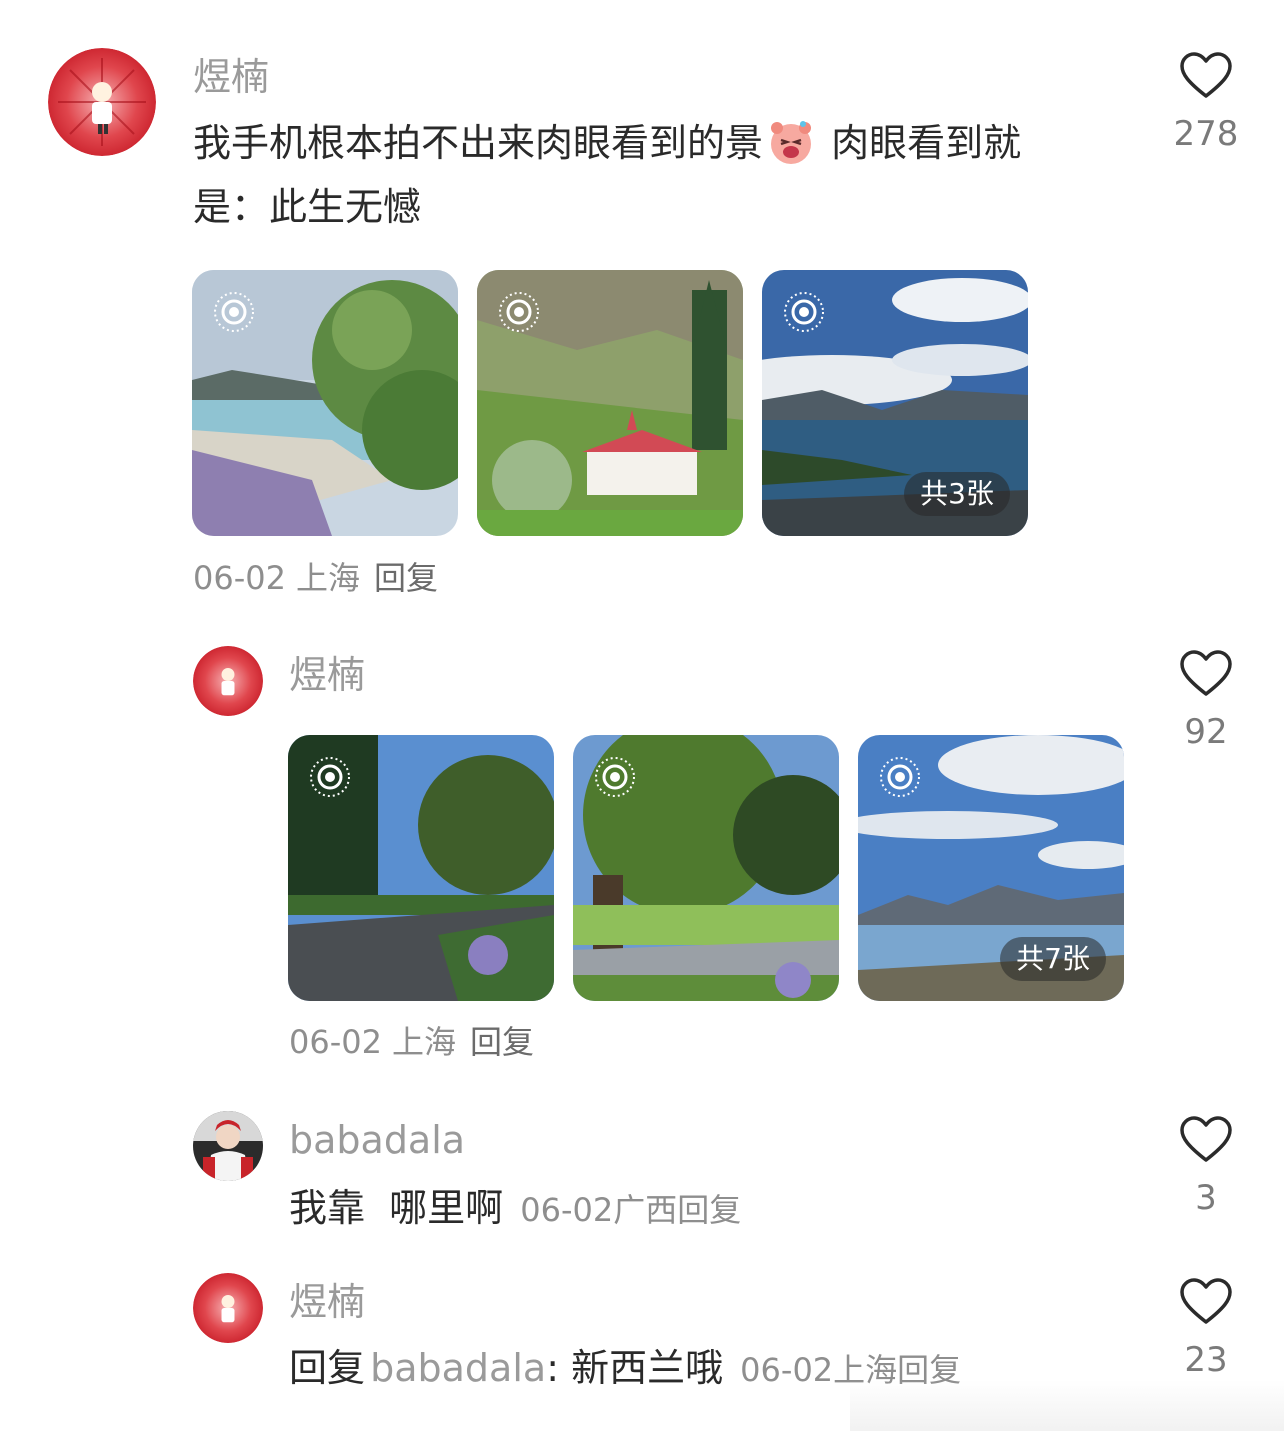 The height and width of the screenshot is (1431, 1284). What do you see at coordinates (478, 143) in the screenshot?
I see `comment-text-part1: 我手机根本拍不出来肉眼看到的景` at bounding box center [478, 143].